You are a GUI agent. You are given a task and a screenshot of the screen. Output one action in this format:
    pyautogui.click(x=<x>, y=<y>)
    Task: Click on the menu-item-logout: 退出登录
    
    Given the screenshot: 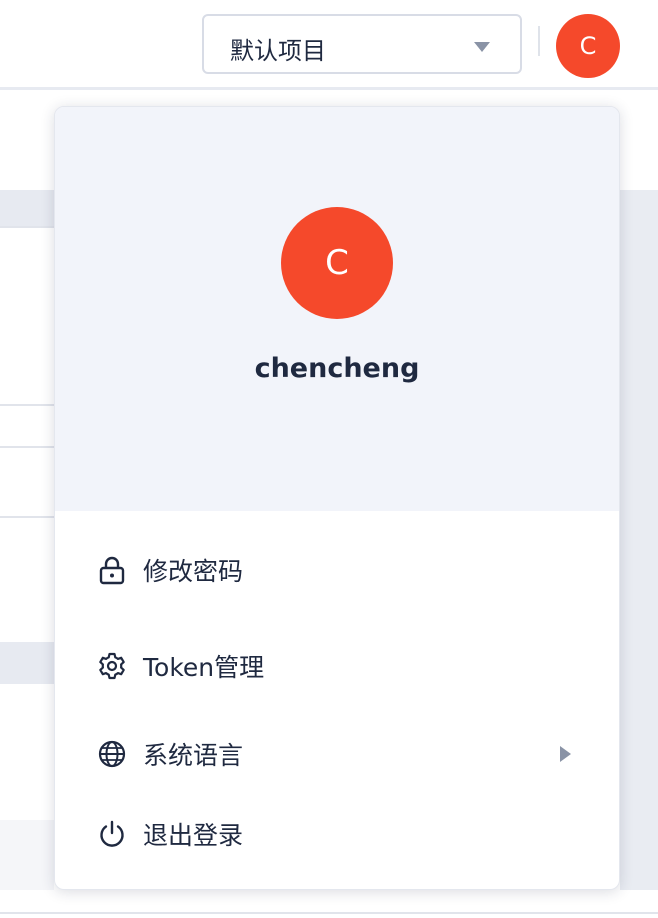 What is the action you would take?
    pyautogui.click(x=337, y=834)
    